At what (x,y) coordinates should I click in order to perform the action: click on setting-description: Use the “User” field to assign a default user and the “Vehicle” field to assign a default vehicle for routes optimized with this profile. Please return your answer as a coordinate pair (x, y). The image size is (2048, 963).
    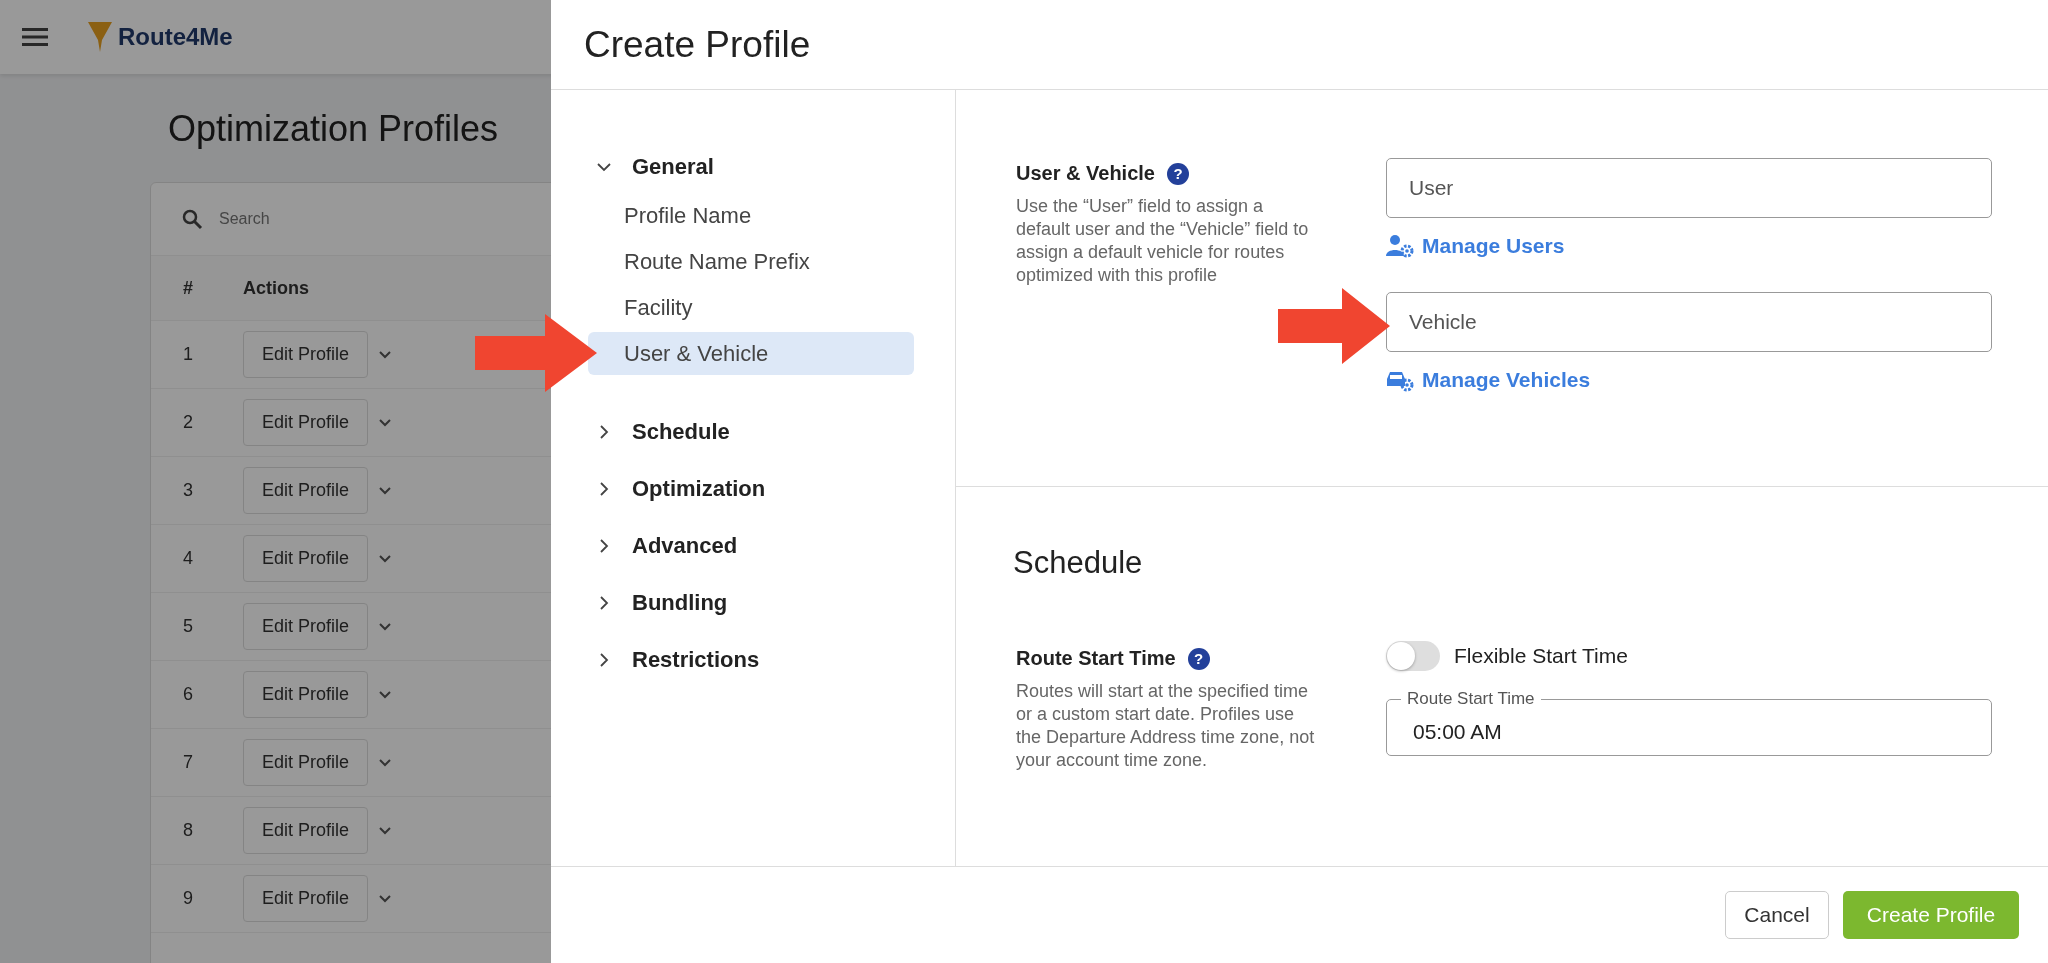
    Looking at the image, I should click on (1163, 241).